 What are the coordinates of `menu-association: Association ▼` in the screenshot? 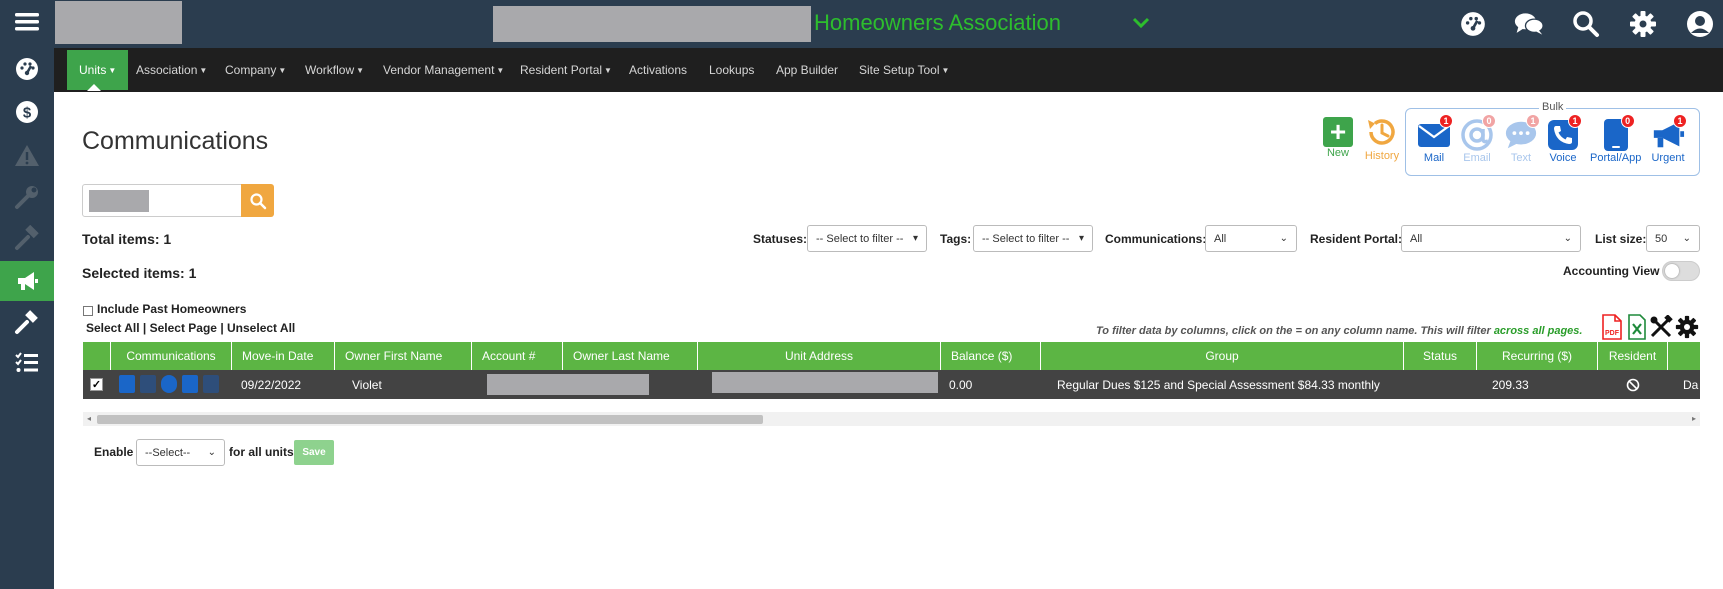 It's located at (171, 70).